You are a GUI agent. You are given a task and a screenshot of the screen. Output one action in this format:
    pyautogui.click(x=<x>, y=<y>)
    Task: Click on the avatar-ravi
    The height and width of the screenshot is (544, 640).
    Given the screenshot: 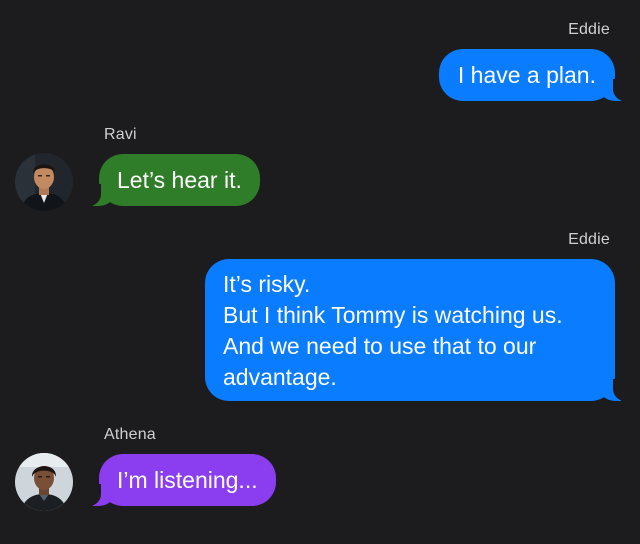 What is the action you would take?
    pyautogui.click(x=44, y=182)
    